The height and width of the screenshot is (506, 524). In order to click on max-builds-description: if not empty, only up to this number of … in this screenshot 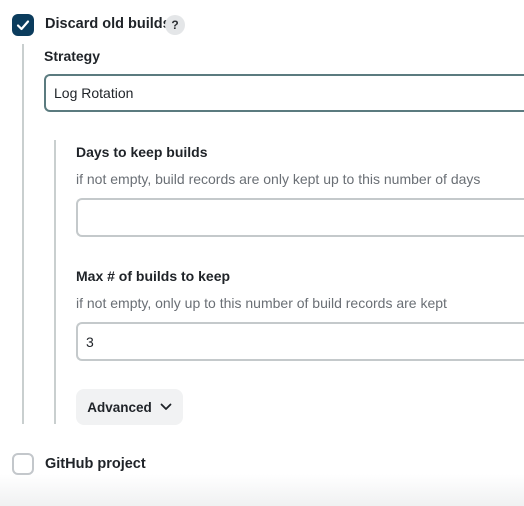, I will do `click(261, 303)`.